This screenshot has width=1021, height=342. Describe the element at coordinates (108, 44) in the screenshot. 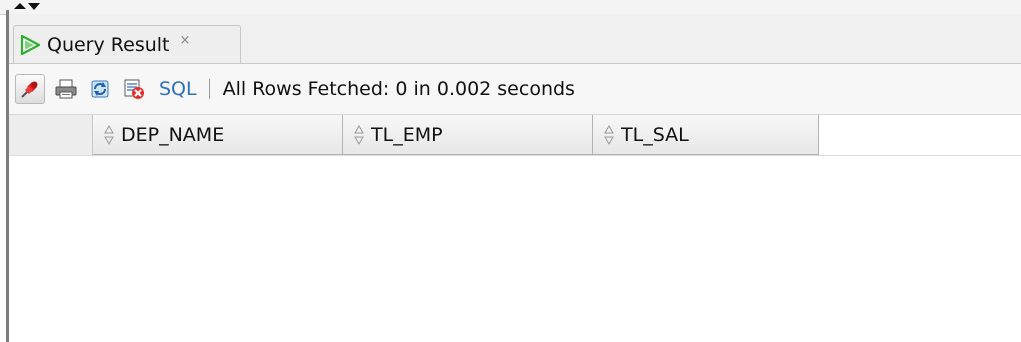

I see `tab-label: Query Result` at that location.